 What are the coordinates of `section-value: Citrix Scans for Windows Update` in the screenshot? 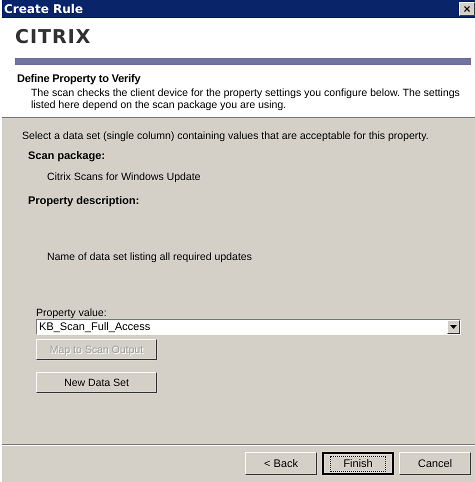 It's located at (123, 177).